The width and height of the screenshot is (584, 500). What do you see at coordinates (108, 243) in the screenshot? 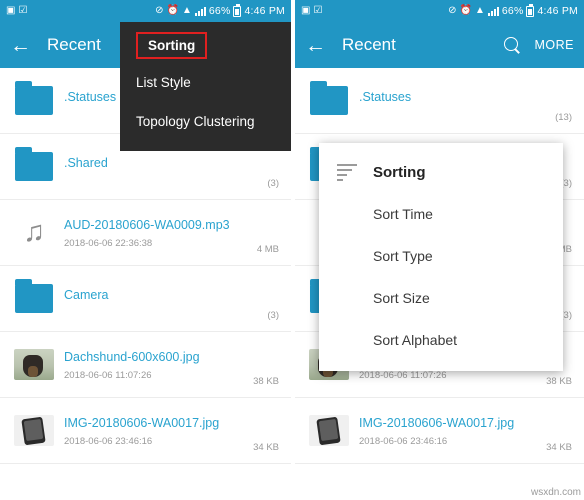
I see `file-date: 2018-06-06 22:36:38` at bounding box center [108, 243].